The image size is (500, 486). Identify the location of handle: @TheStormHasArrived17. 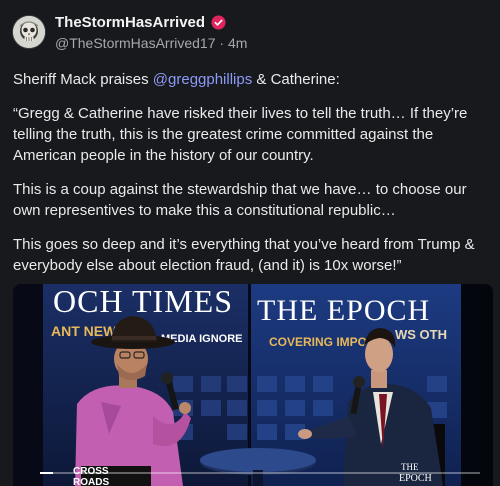
(135, 43).